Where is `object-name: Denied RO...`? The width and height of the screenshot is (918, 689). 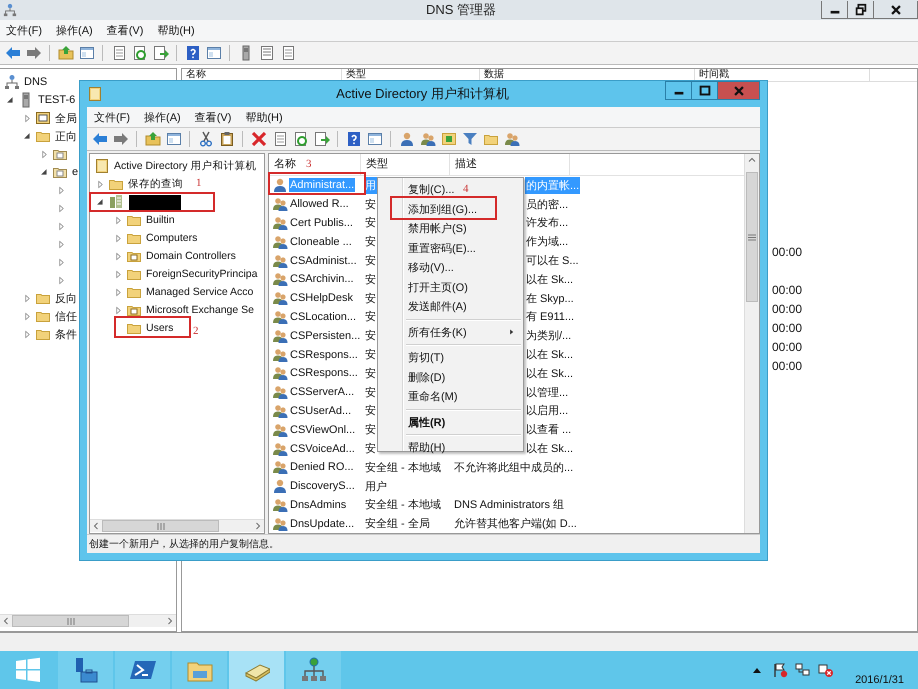 object-name: Denied RO... is located at coordinates (322, 467).